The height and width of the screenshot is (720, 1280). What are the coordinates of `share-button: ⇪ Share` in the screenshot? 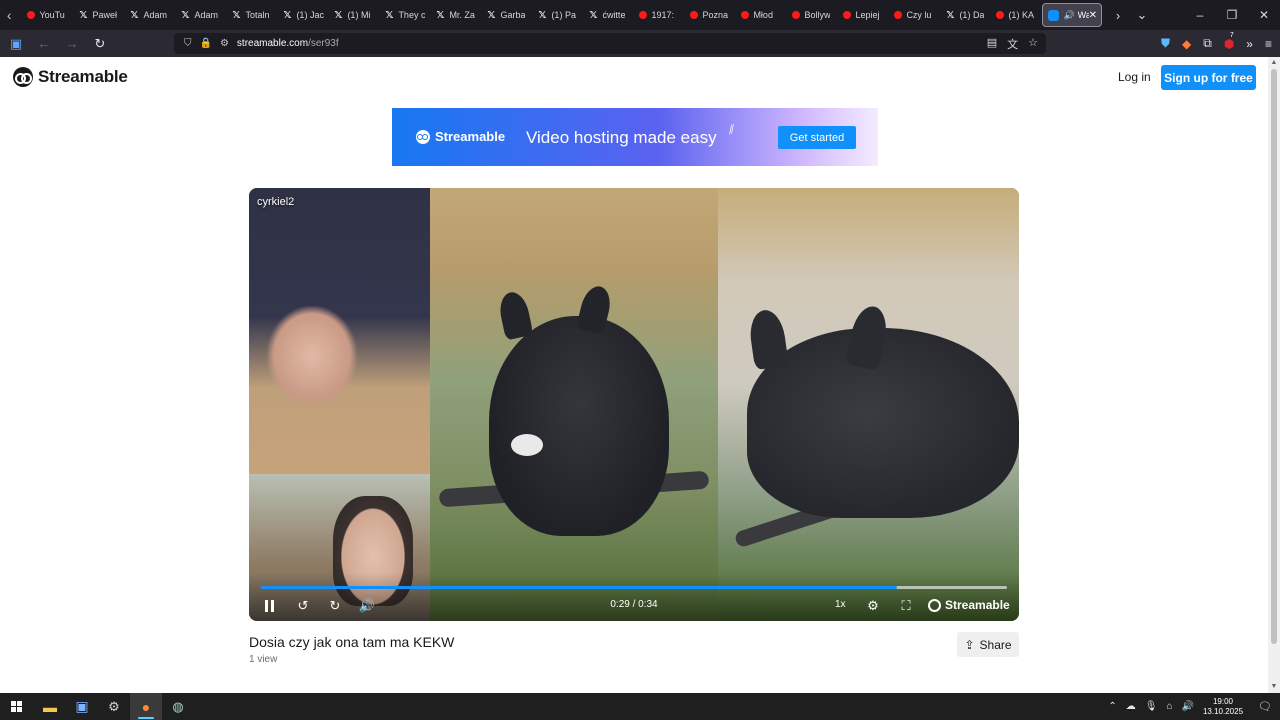 It's located at (988, 644).